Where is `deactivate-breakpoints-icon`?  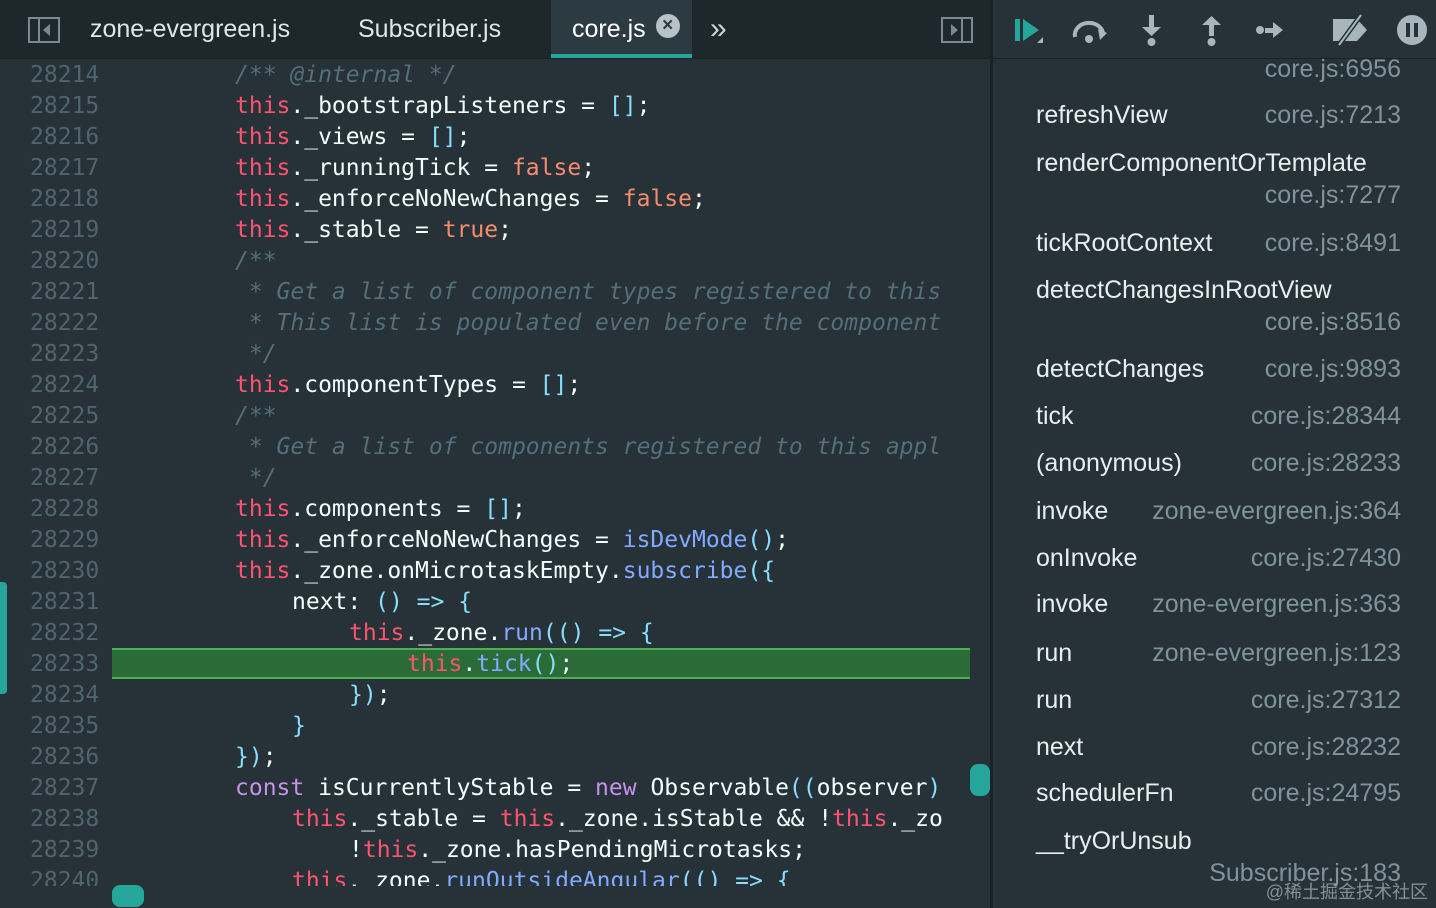
deactivate-breakpoints-icon is located at coordinates (1350, 30).